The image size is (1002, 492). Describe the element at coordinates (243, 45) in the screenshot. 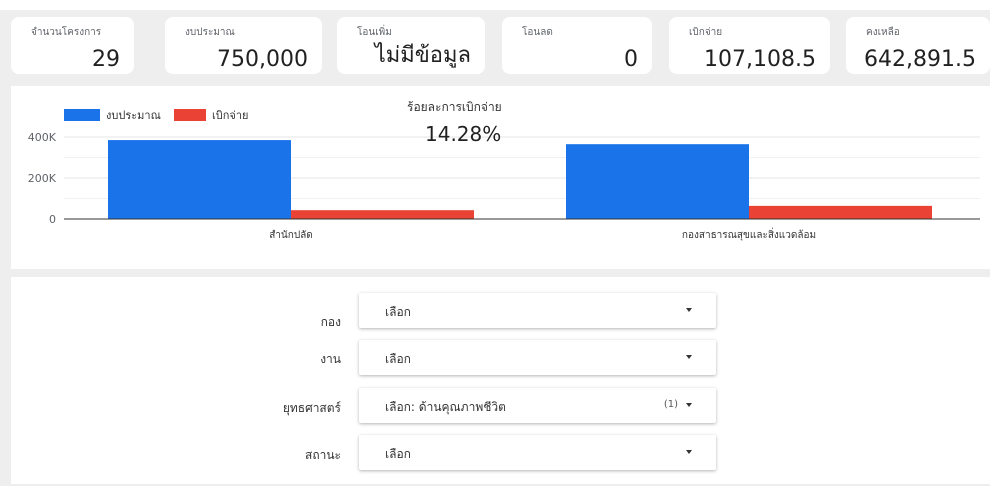

I see `kpi-card-budget: งบประมาณ 750,000` at that location.